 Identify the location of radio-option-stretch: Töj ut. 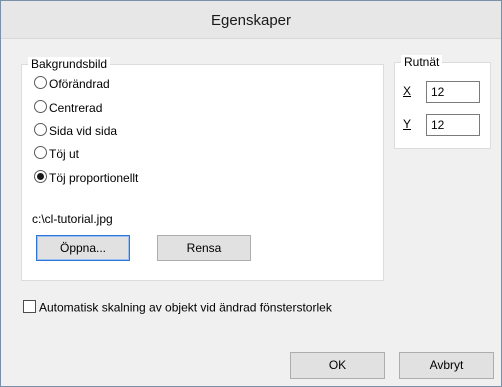
(56, 153).